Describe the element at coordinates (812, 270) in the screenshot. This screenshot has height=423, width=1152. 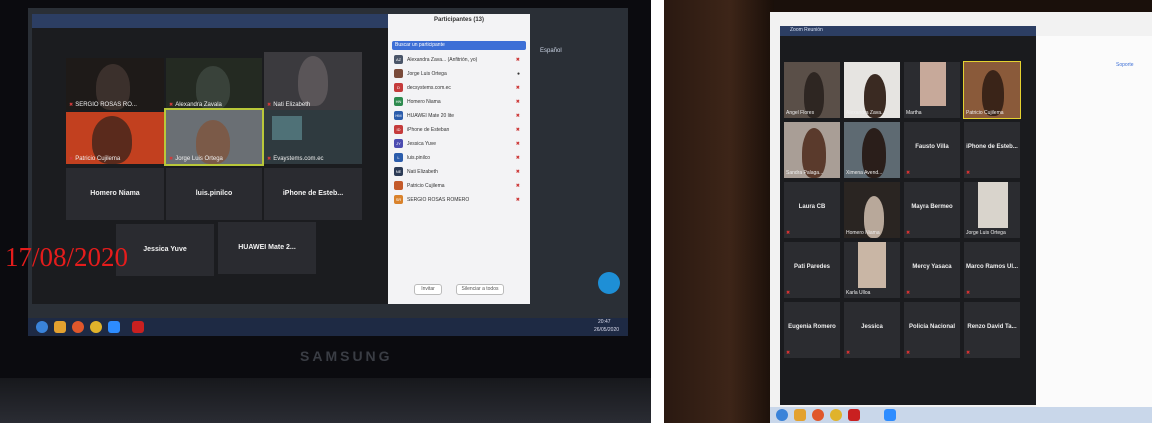
I see `video-tile: Pati Paredes ✖` at that location.